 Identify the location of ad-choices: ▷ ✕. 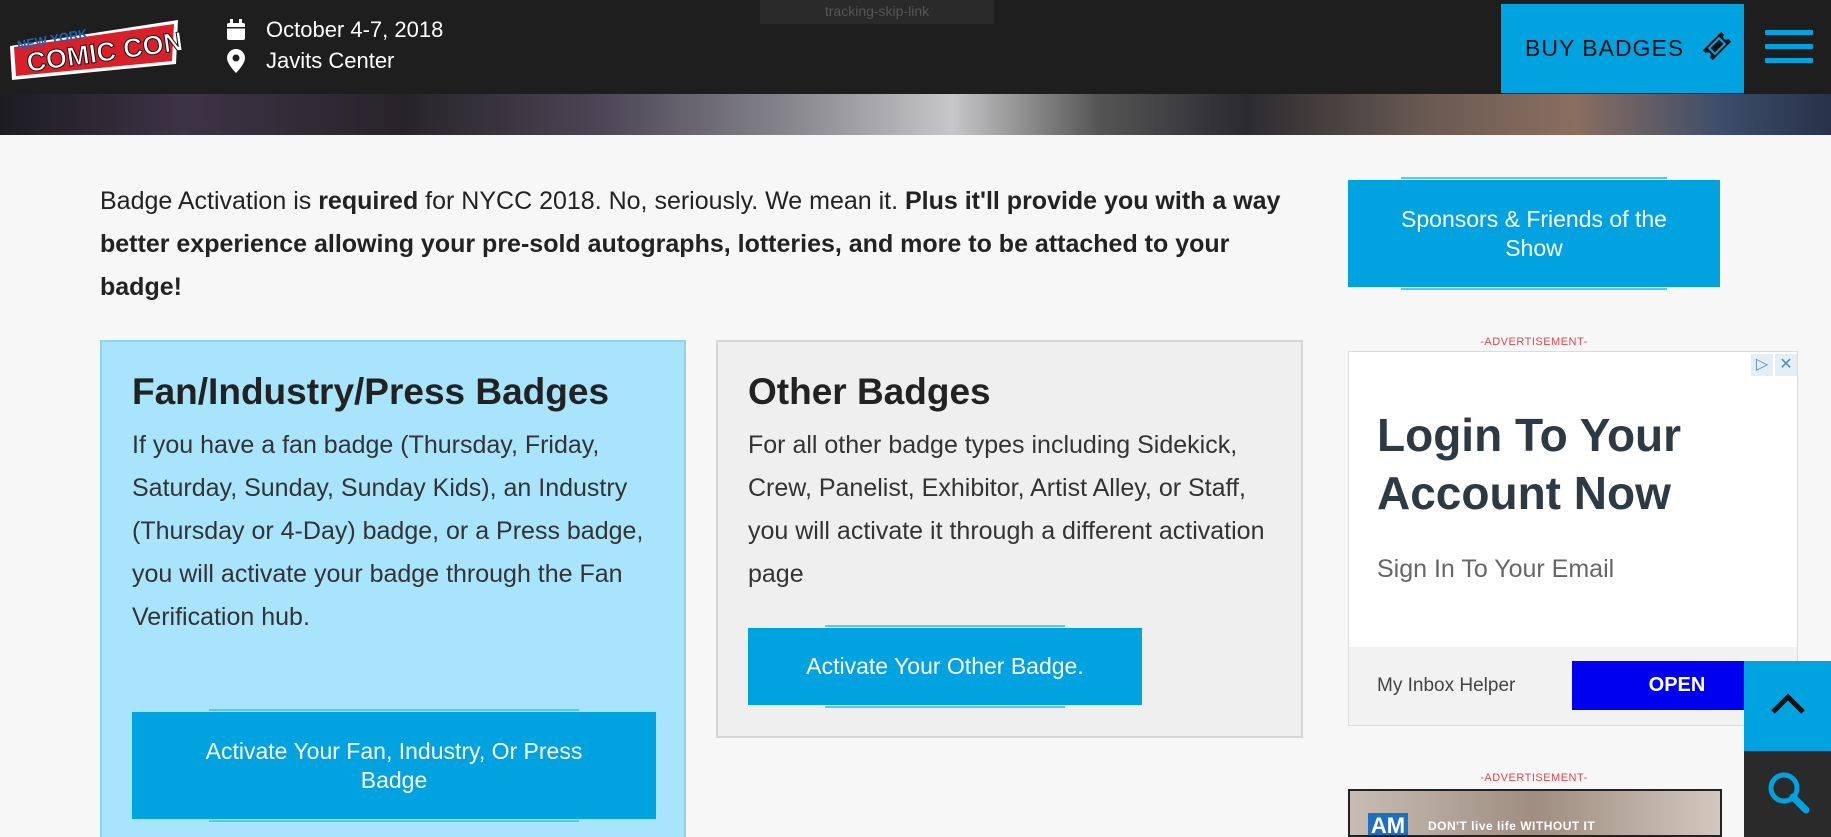
(1773, 365).